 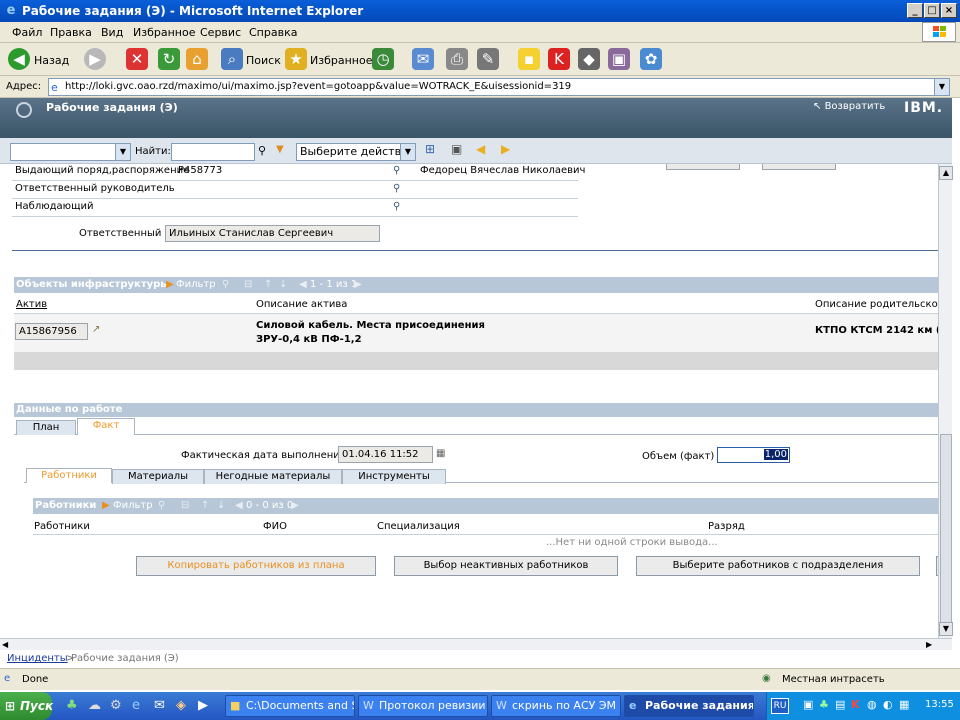 What do you see at coordinates (932, 10) in the screenshot?
I see `restore-button: □` at bounding box center [932, 10].